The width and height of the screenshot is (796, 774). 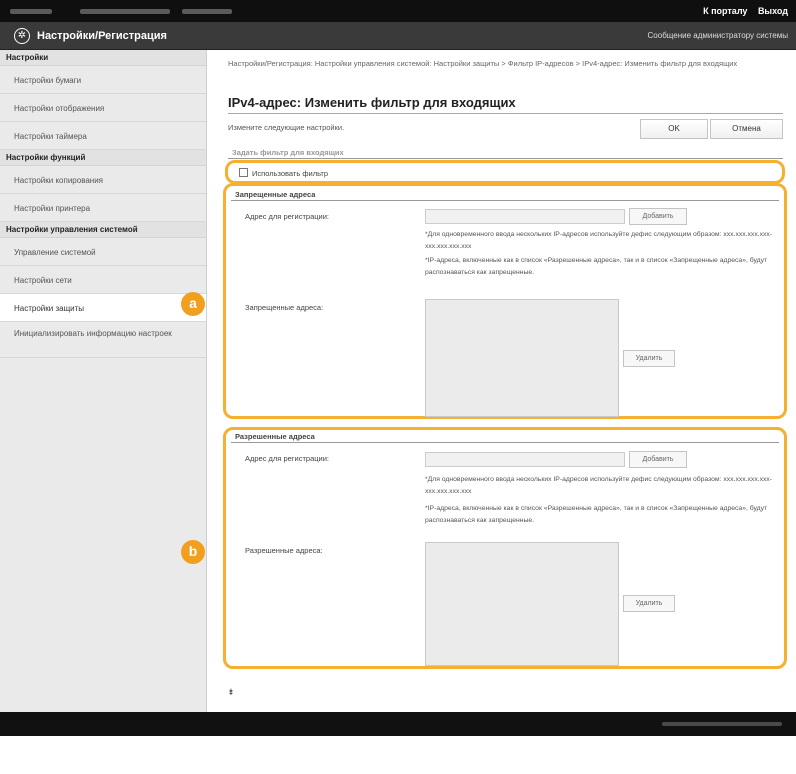 What do you see at coordinates (746, 129) in the screenshot?
I see `cancel-button: Отмена` at bounding box center [746, 129].